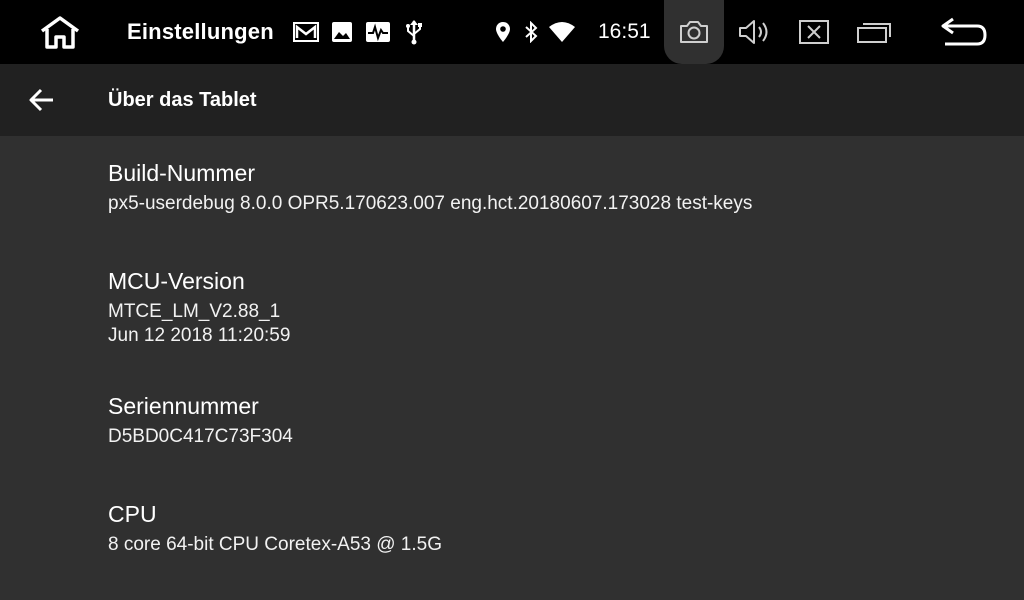 The image size is (1024, 600). Describe the element at coordinates (342, 32) in the screenshot. I see `image-icon` at that location.